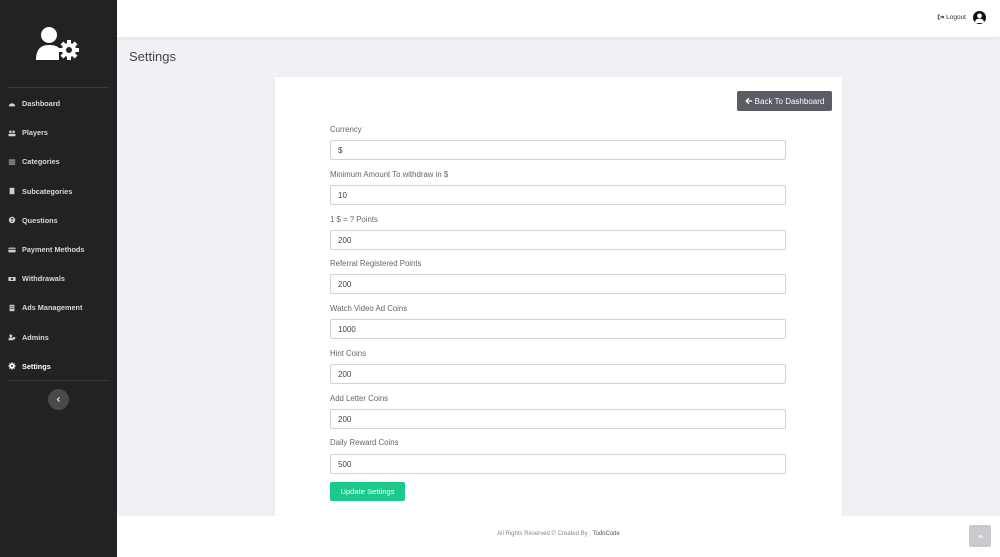  I want to click on back-button-label: Back To Dashboard, so click(789, 101).